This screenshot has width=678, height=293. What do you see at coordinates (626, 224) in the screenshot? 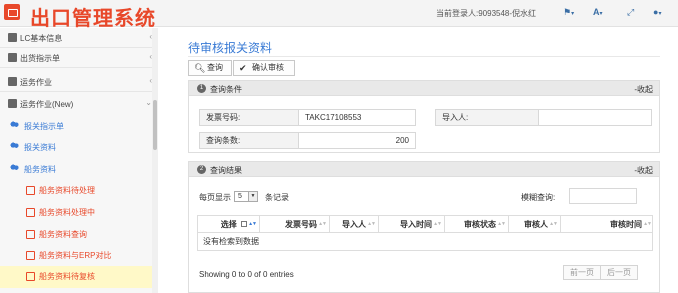
I see `column-label: 审核时间` at bounding box center [626, 224].